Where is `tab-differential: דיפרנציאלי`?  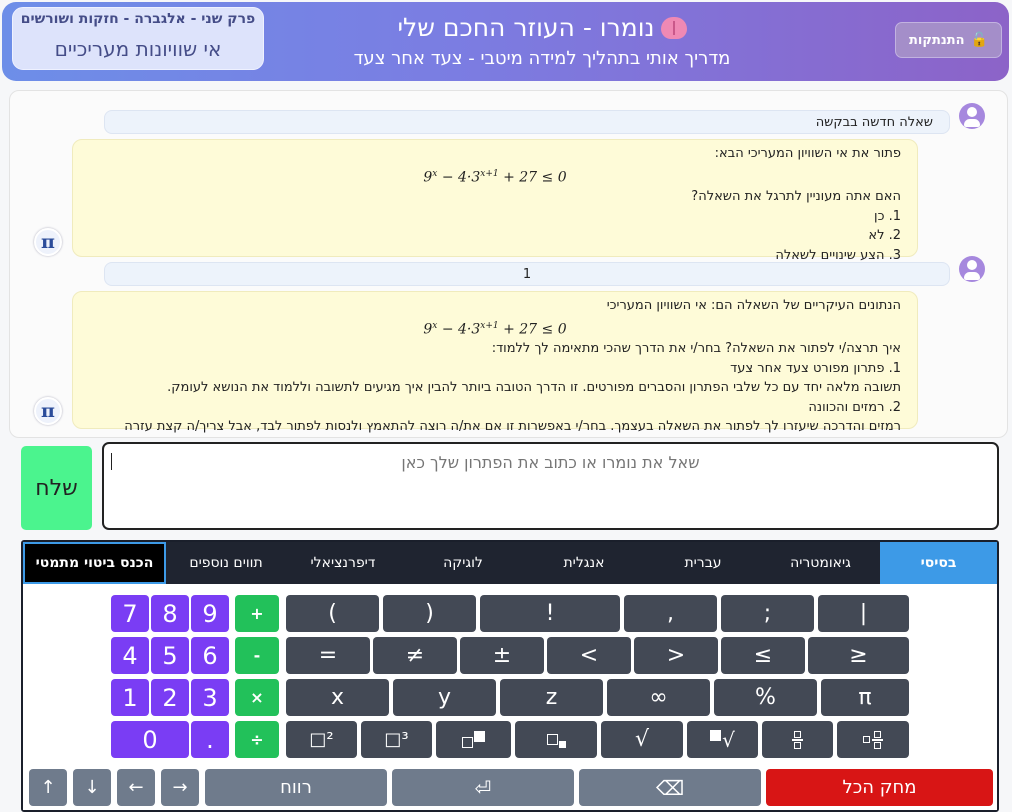
tab-differential: דיפרנציאלי is located at coordinates (343, 563).